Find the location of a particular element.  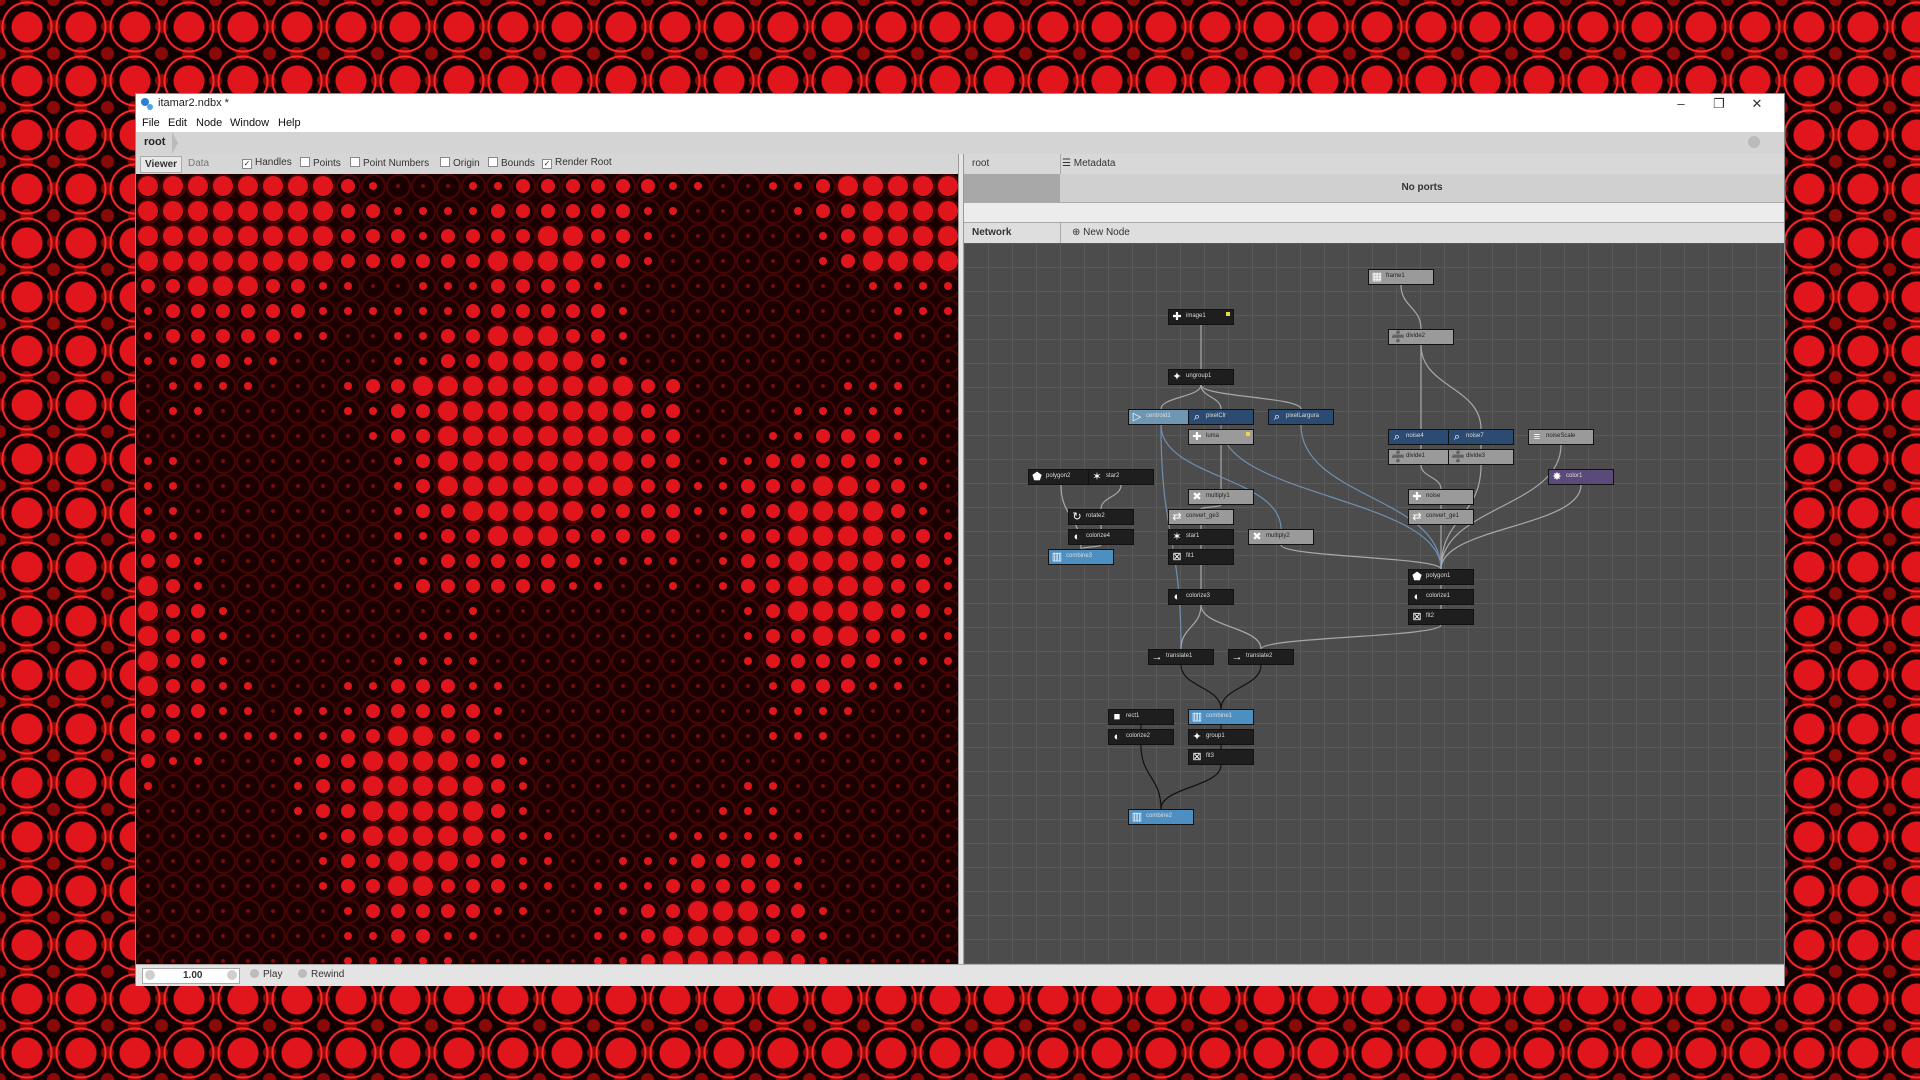

rect-icon: ■ is located at coordinates (1117, 717).